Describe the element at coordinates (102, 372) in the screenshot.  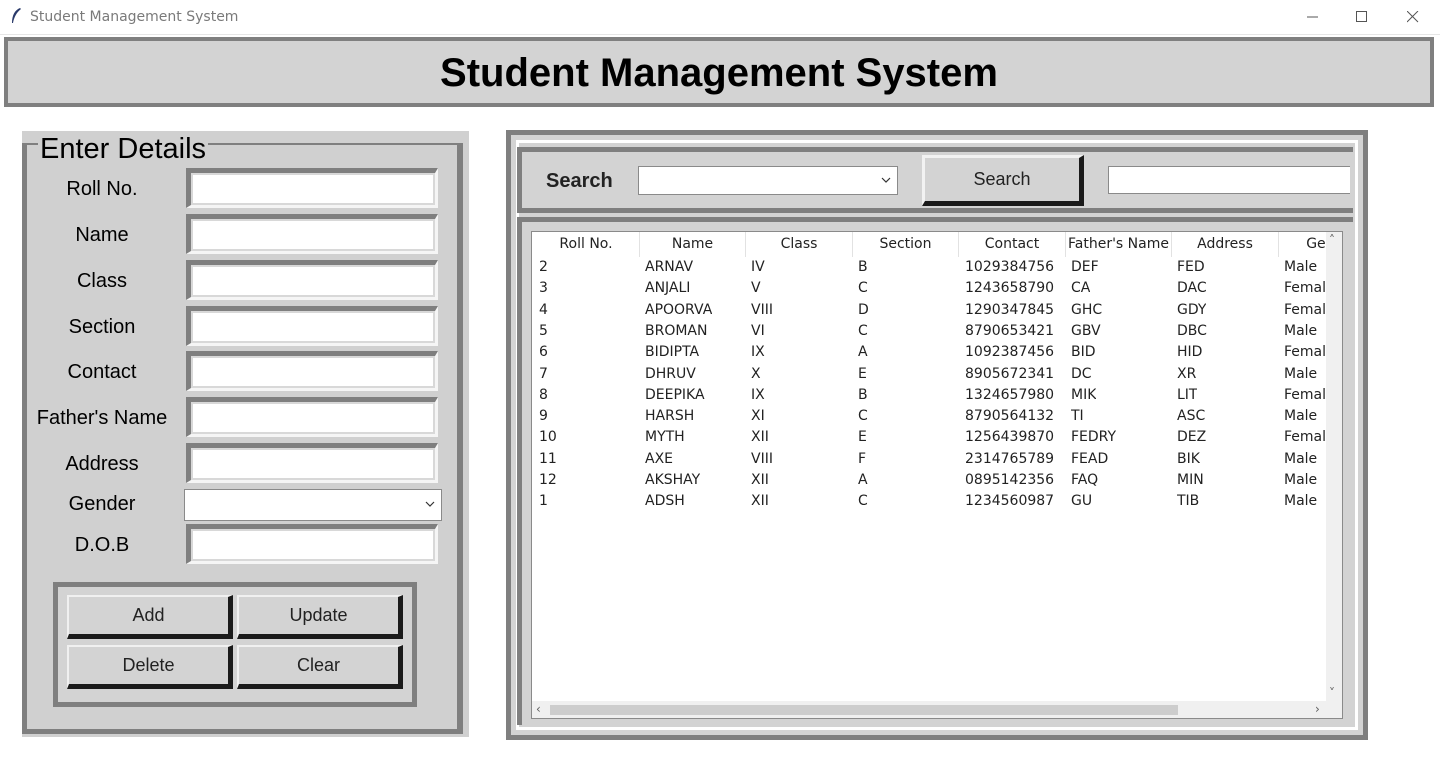
I see `contact-label: Contact` at that location.